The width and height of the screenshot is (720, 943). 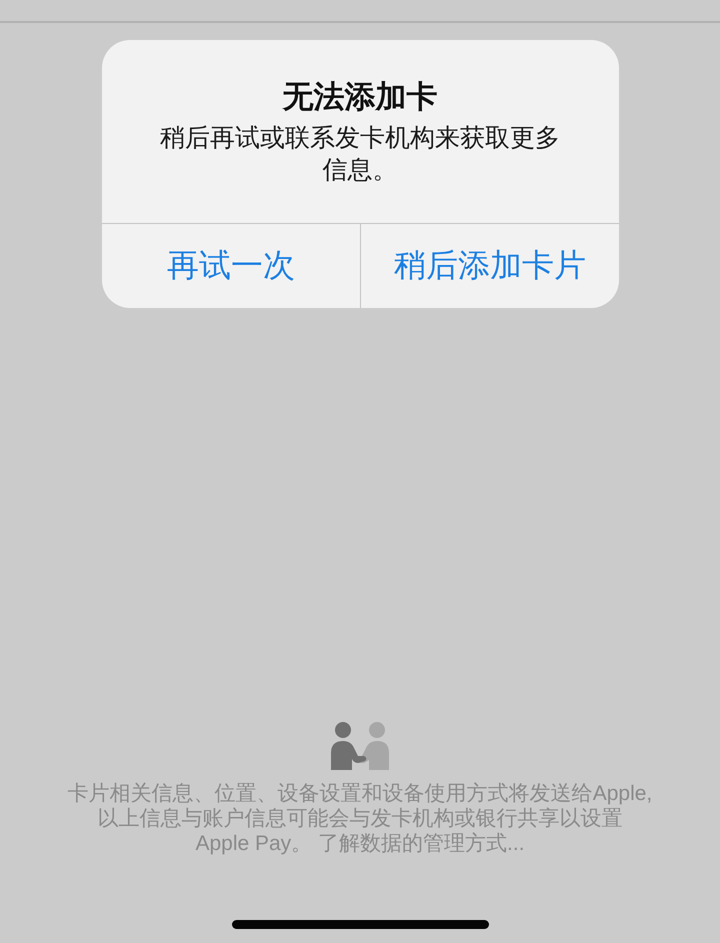 I want to click on alert-button: 再试一次, so click(x=231, y=266).